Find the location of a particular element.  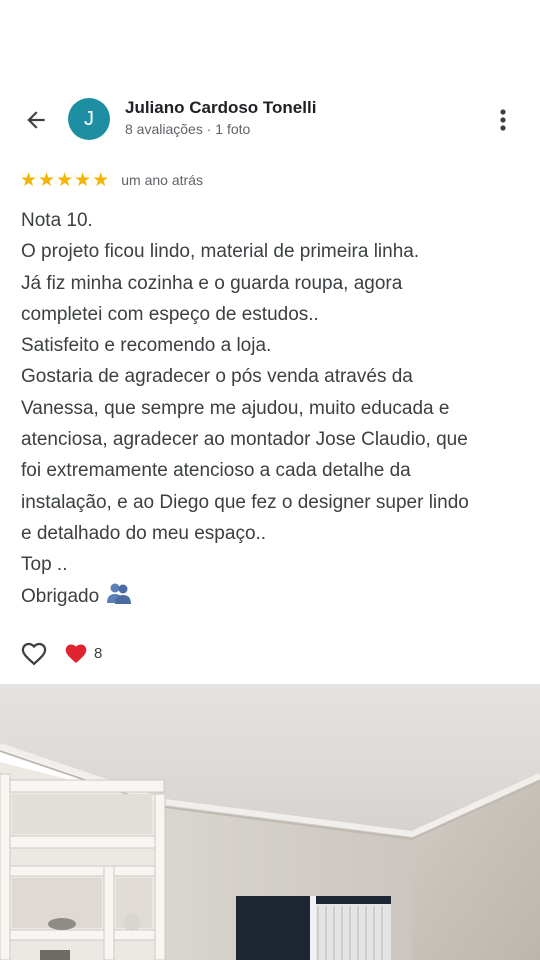

review-line: completei com espeço de estudos.. is located at coordinates (170, 314).